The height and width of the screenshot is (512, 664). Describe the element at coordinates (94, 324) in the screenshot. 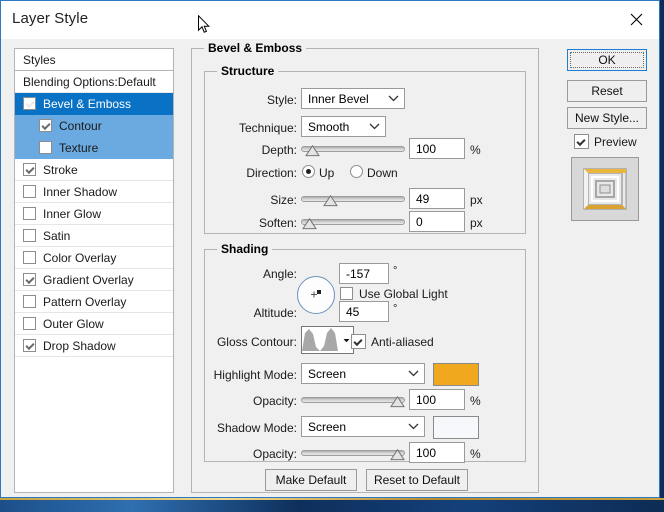

I see `style-list-item: Outer Glow` at that location.